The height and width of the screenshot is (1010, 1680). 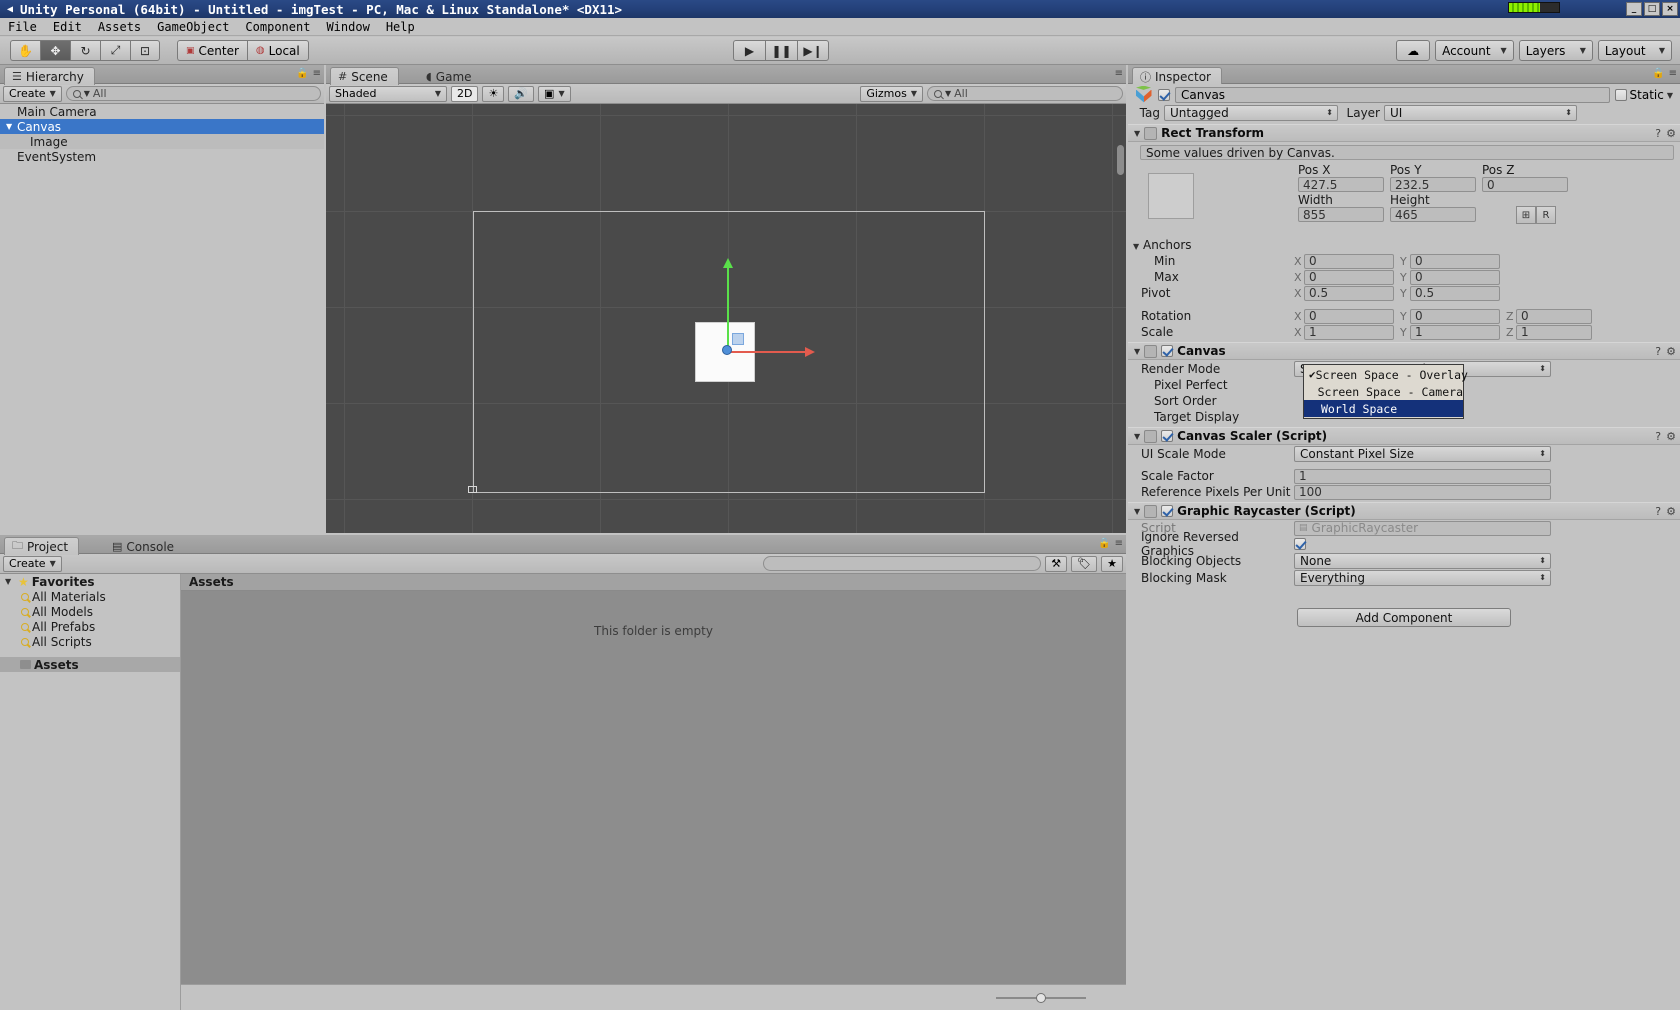 I want to click on menu-component: Component, so click(x=277, y=27).